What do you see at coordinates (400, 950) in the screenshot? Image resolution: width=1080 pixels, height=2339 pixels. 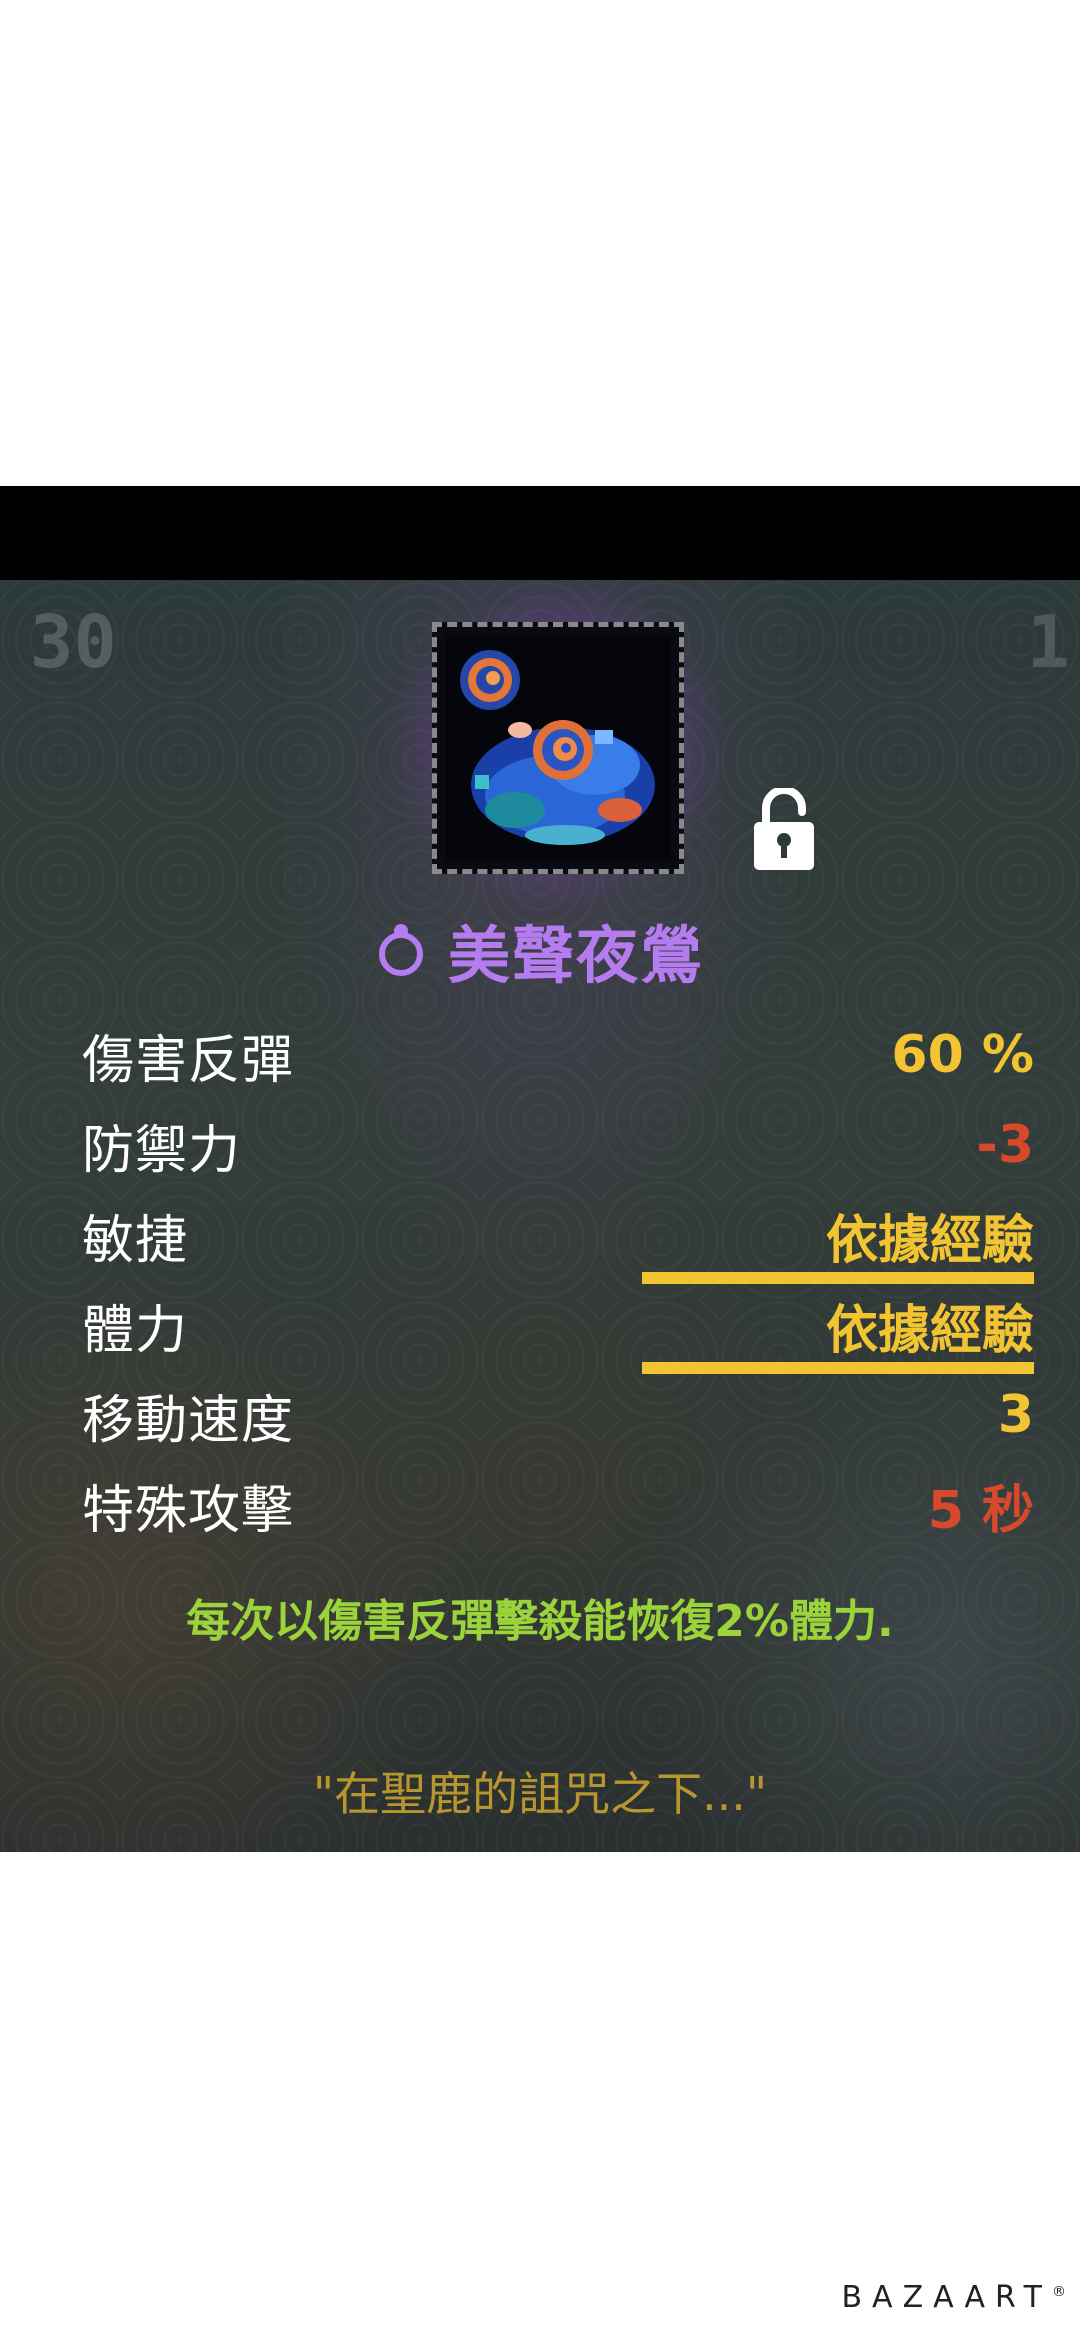 I see `ring-icon` at bounding box center [400, 950].